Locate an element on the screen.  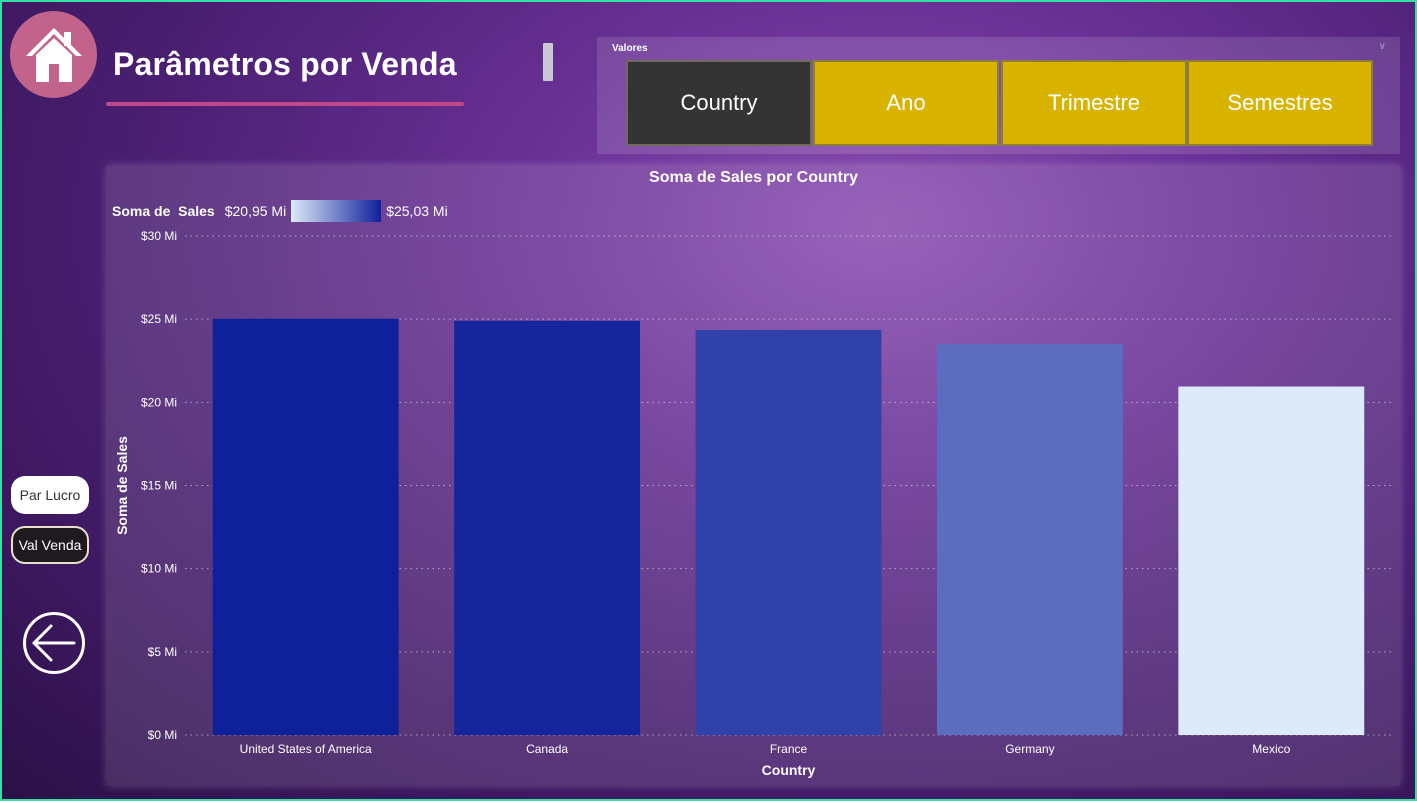
scroll-handle is located at coordinates (548, 62).